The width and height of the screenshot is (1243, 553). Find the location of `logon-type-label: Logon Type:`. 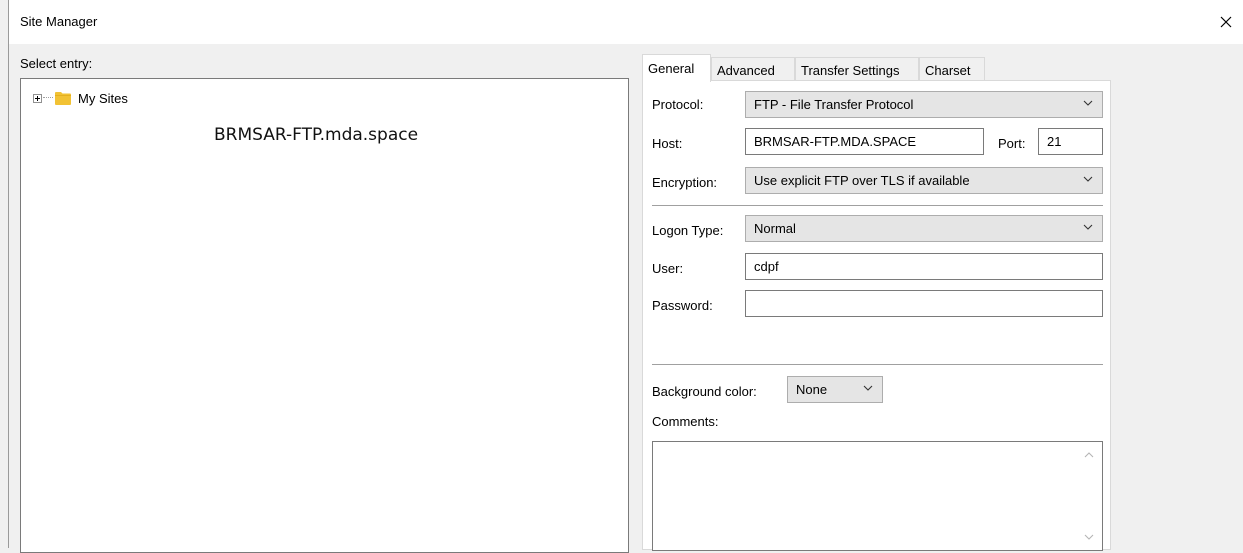

logon-type-label: Logon Type: is located at coordinates (688, 230).